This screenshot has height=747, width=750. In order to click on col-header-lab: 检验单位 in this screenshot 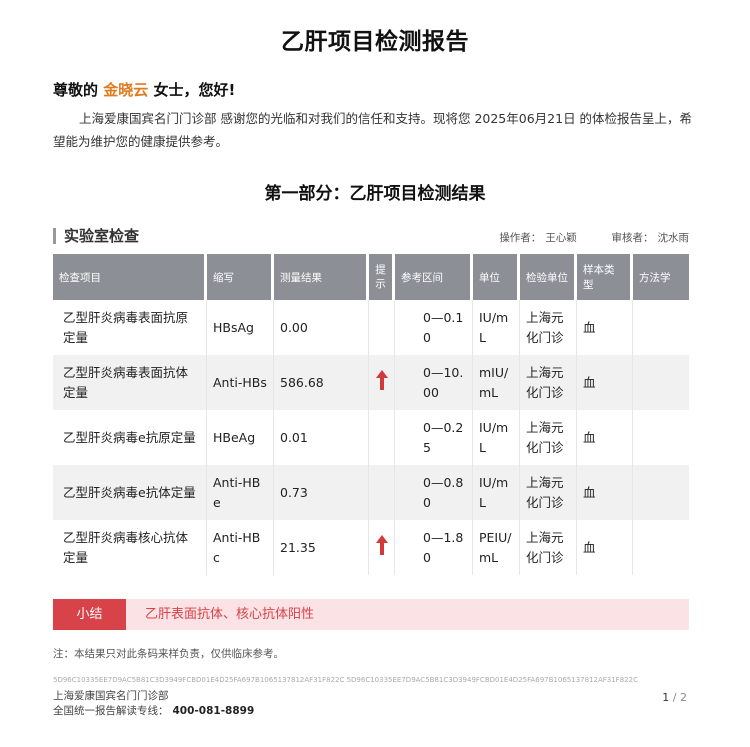, I will do `click(548, 277)`.